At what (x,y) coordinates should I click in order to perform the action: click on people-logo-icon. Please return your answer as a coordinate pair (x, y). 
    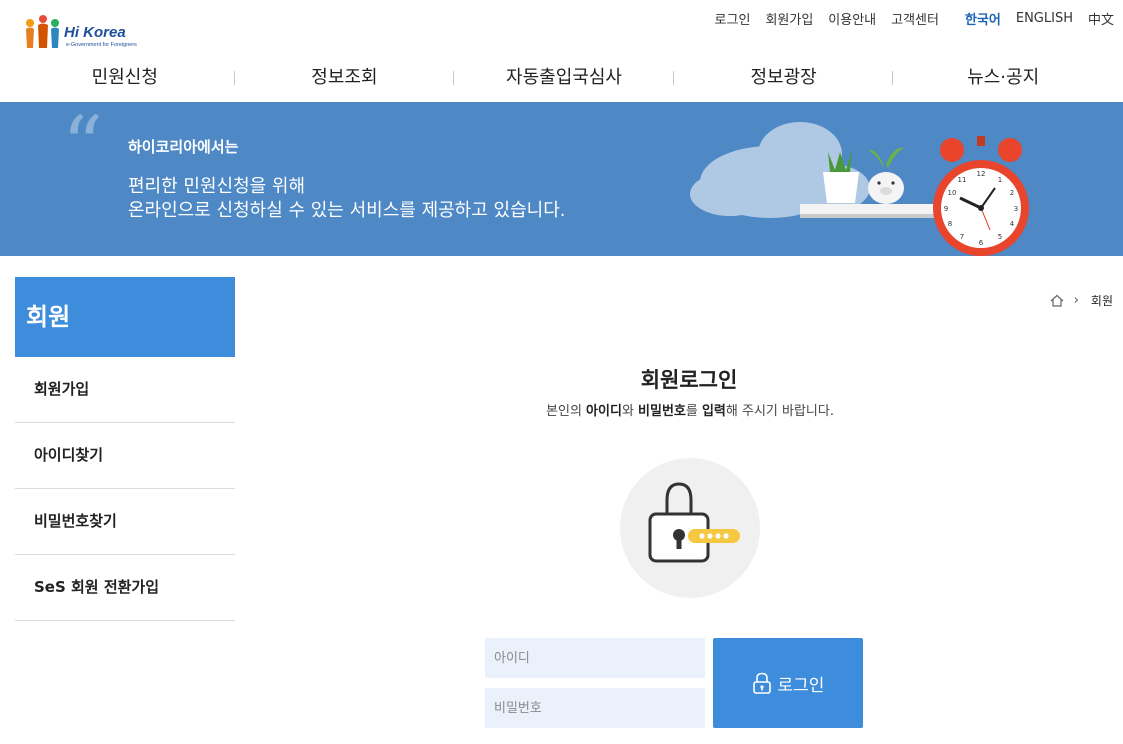
    Looking at the image, I should click on (42, 31).